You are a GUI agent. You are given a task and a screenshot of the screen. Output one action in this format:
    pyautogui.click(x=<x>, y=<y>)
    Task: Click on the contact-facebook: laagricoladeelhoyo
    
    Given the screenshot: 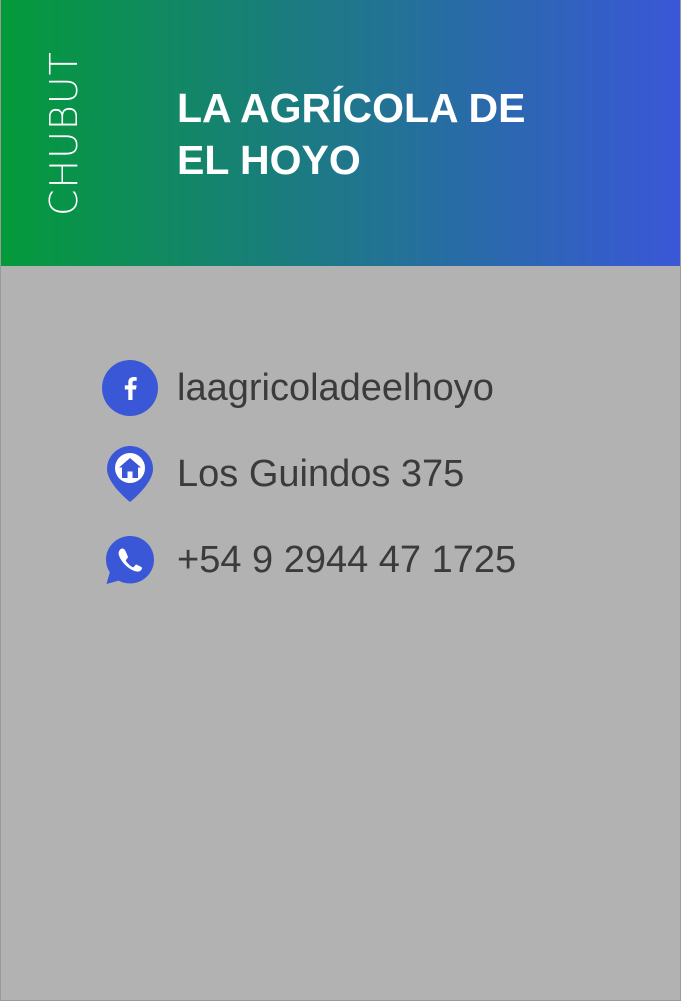 What is the action you would take?
    pyautogui.click(x=297, y=388)
    